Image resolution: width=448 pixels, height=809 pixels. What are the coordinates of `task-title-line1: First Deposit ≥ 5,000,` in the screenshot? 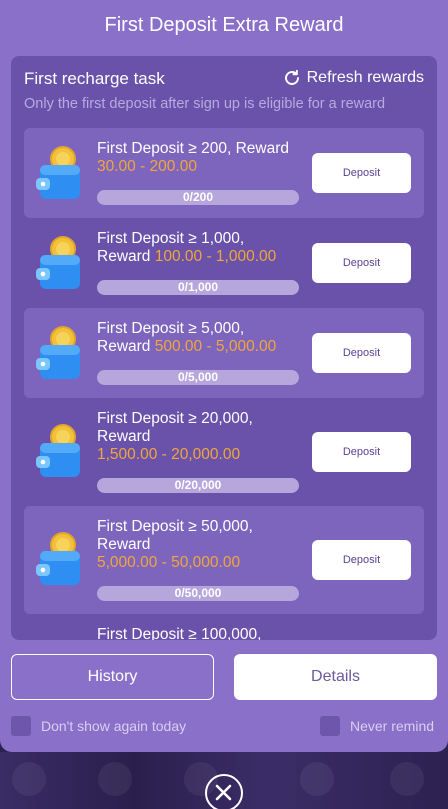 It's located at (171, 328).